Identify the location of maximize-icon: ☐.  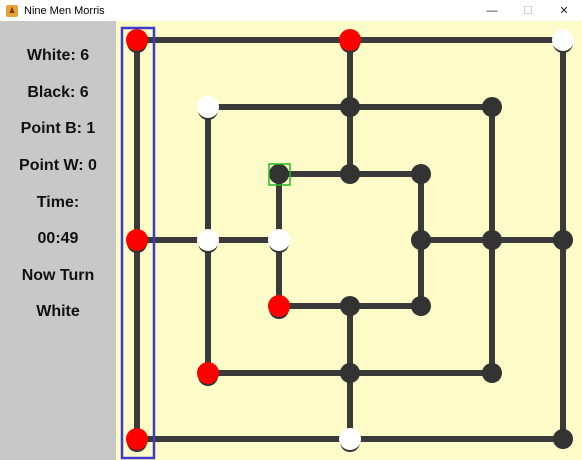
(528, 11).